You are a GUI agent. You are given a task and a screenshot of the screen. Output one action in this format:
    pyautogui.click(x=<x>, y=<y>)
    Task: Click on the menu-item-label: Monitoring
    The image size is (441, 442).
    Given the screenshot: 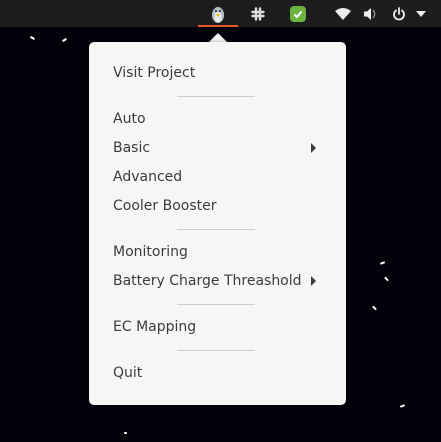 What is the action you would take?
    pyautogui.click(x=150, y=252)
    